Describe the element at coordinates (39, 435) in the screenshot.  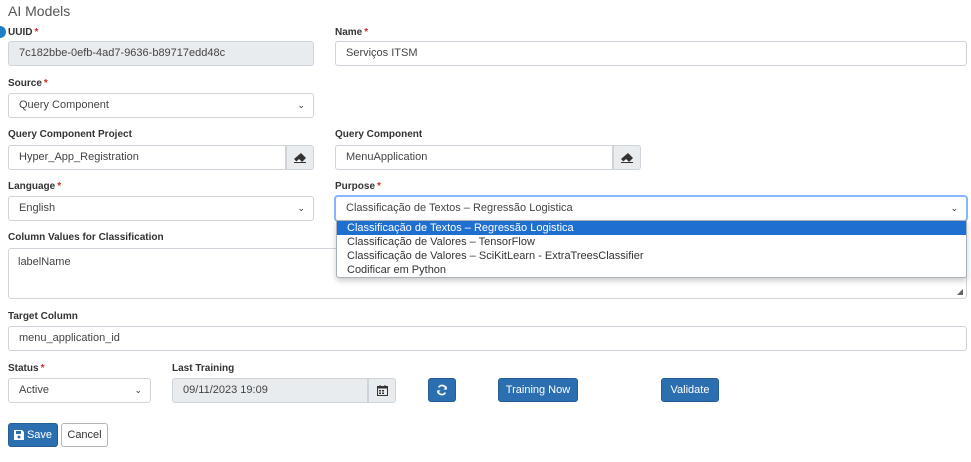
I see `save-button-label: Save` at that location.